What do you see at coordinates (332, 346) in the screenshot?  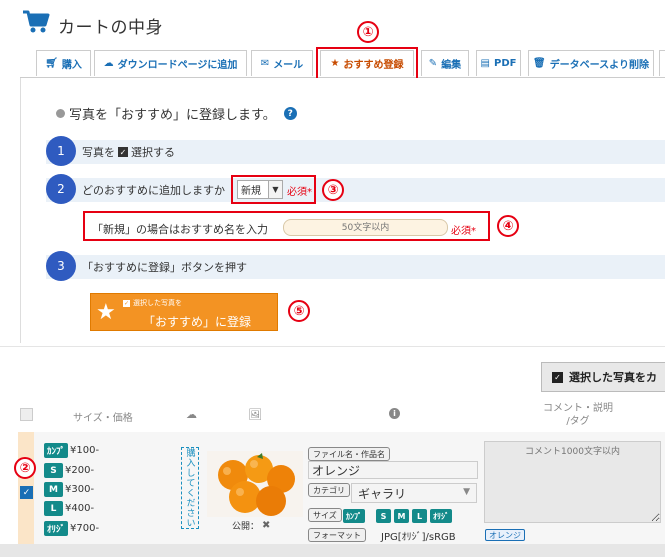 I see `section-divider` at bounding box center [332, 346].